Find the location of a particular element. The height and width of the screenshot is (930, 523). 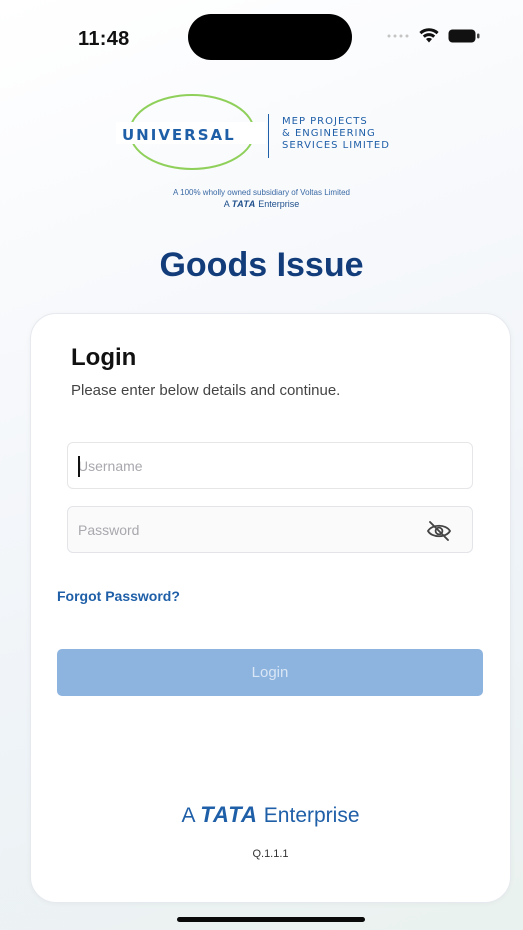

tata-prefix: A is located at coordinates (226, 204).